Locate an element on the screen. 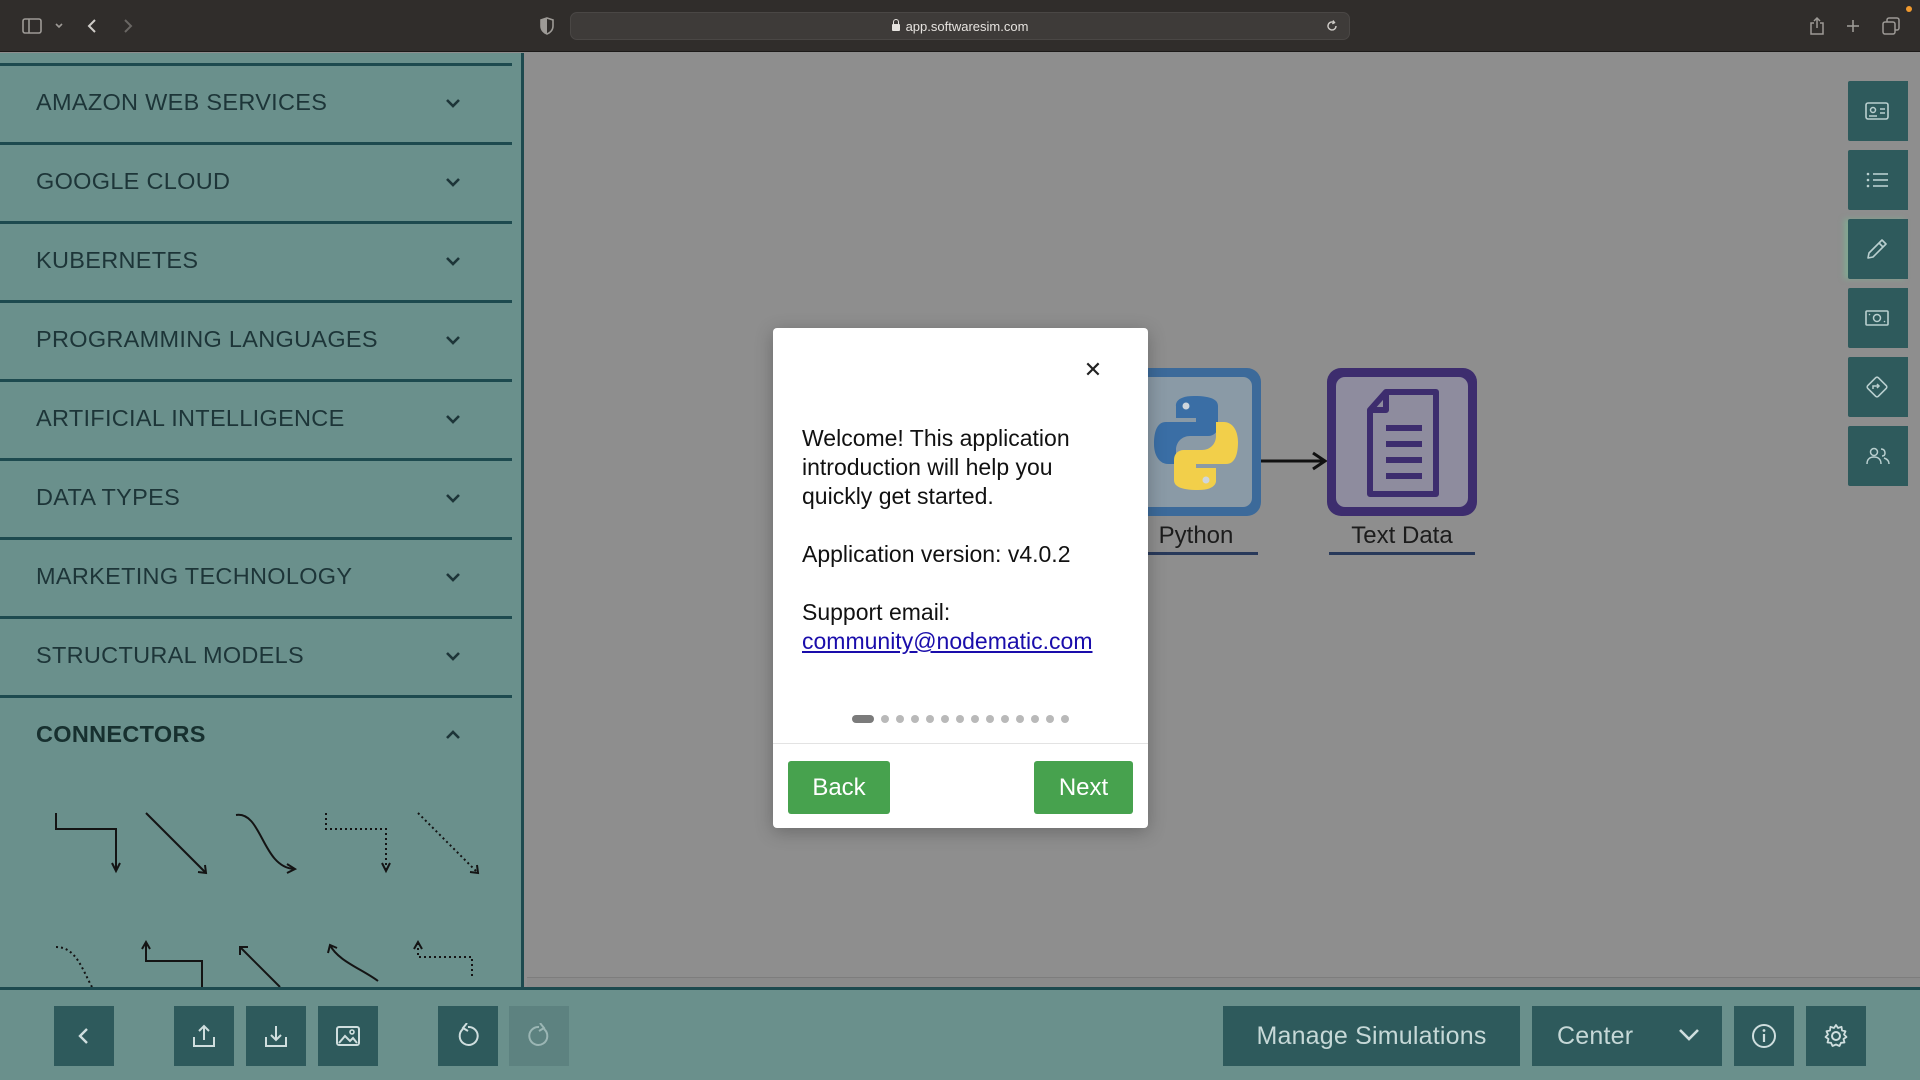 The height and width of the screenshot is (1080, 1920). dotted-curved-arrow-icon is located at coordinates (88, 963).